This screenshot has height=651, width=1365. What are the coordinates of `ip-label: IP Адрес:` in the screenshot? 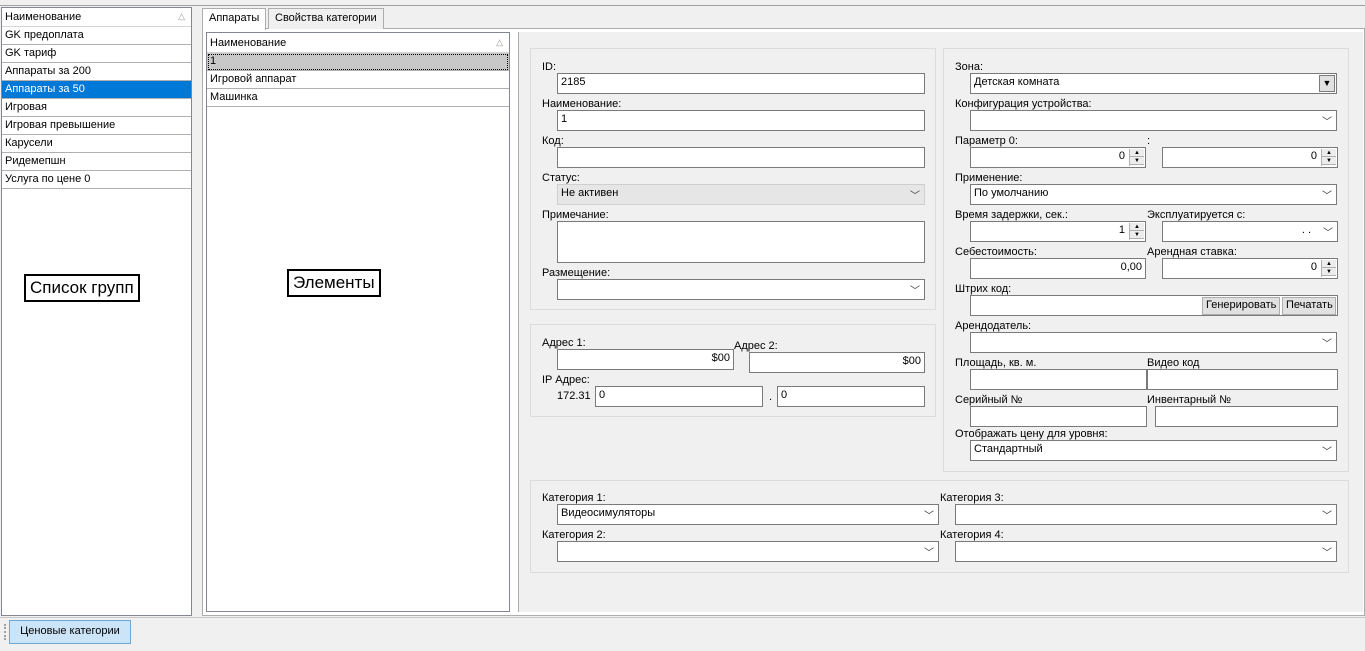 It's located at (566, 380).